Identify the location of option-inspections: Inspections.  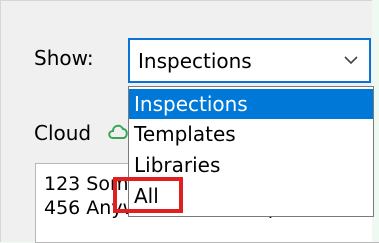
(251, 104).